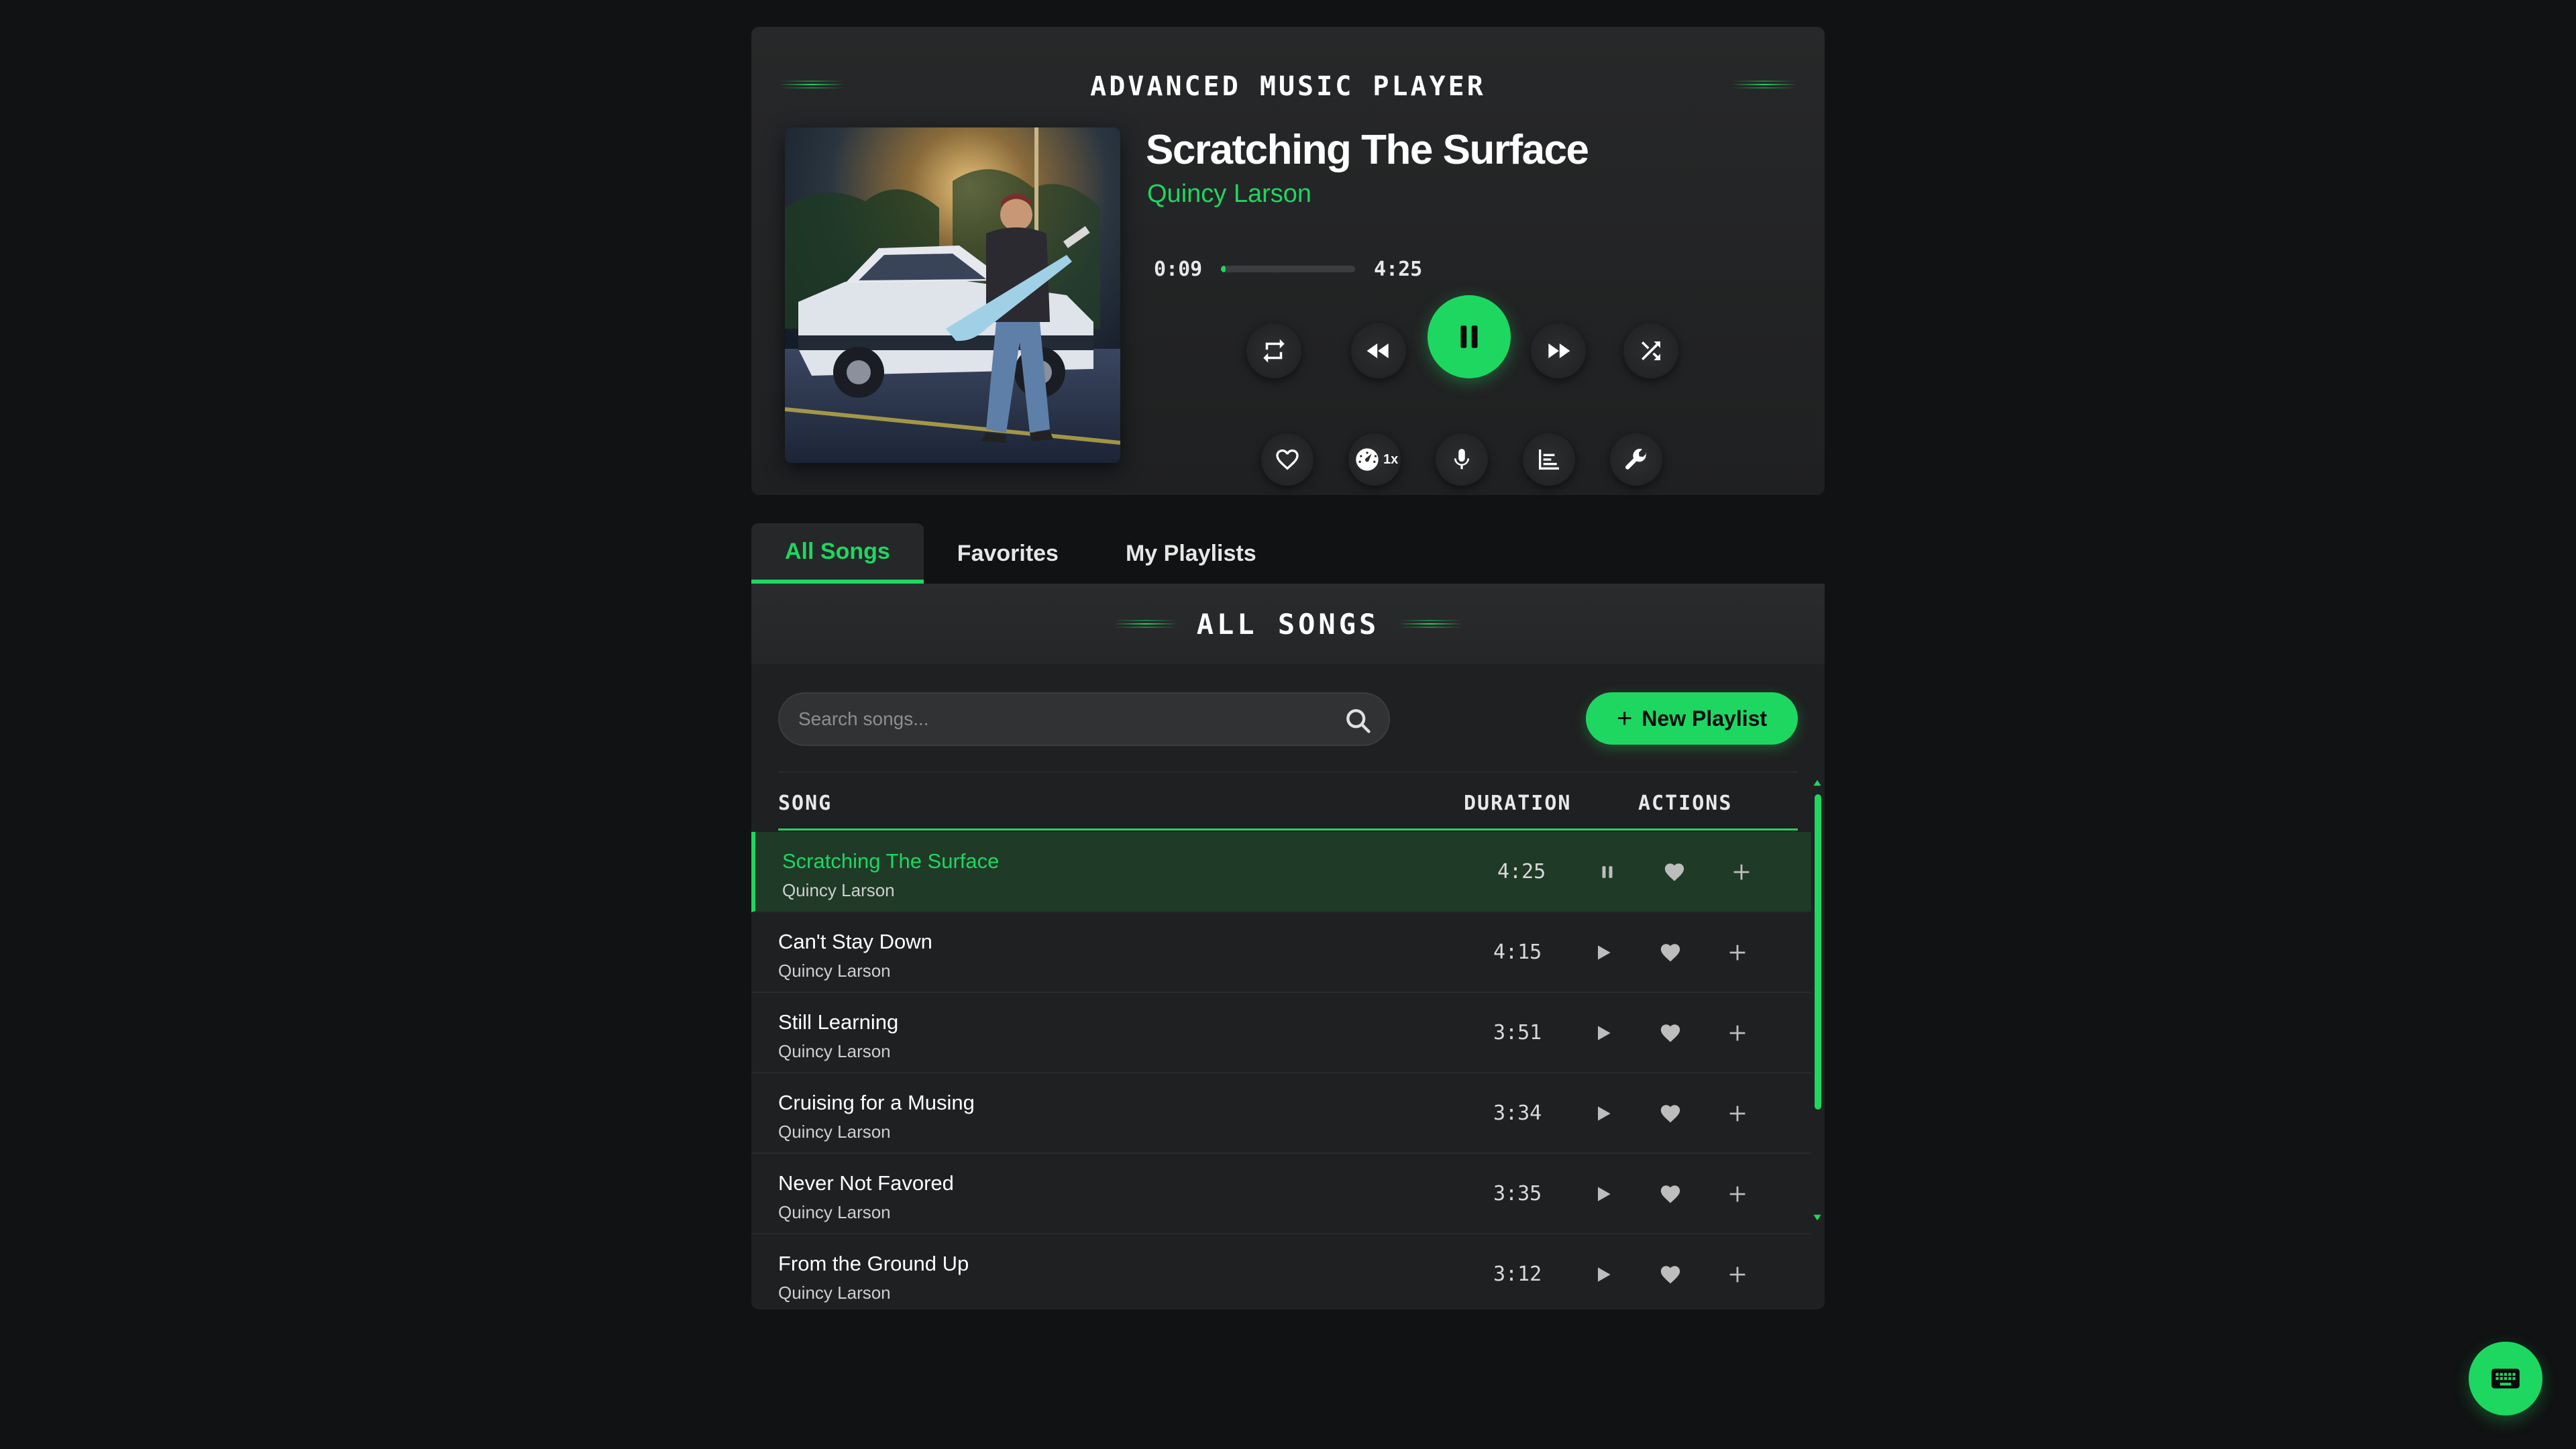  I want to click on row-pause-button, so click(1607, 872).